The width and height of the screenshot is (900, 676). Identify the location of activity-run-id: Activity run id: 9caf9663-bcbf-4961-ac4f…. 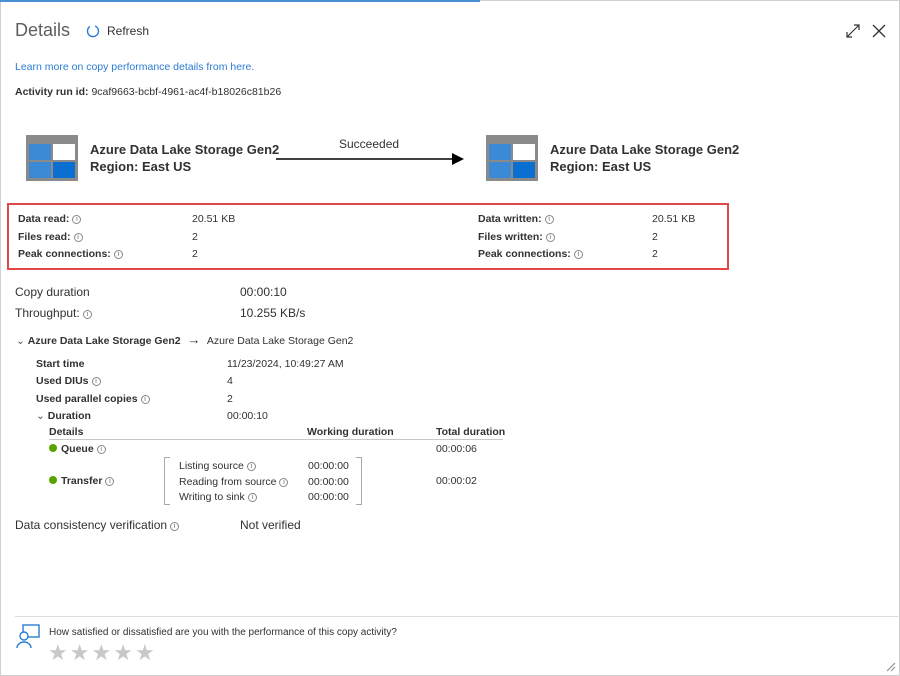
(148, 92).